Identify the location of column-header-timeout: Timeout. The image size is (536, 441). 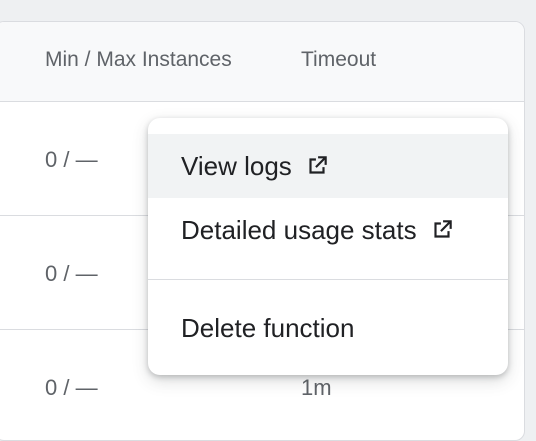
(338, 60).